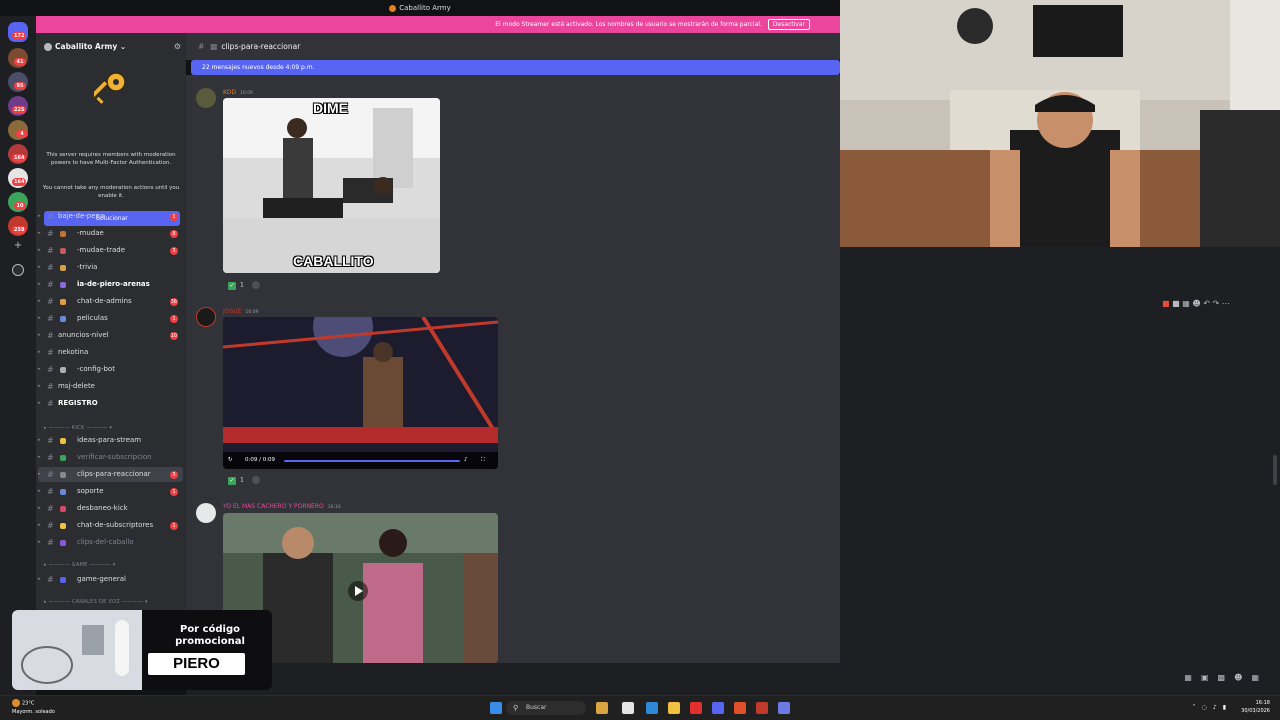  Describe the element at coordinates (110, 216) in the screenshot. I see `channel-item: ▸ # baje-de-pepa 1` at that location.